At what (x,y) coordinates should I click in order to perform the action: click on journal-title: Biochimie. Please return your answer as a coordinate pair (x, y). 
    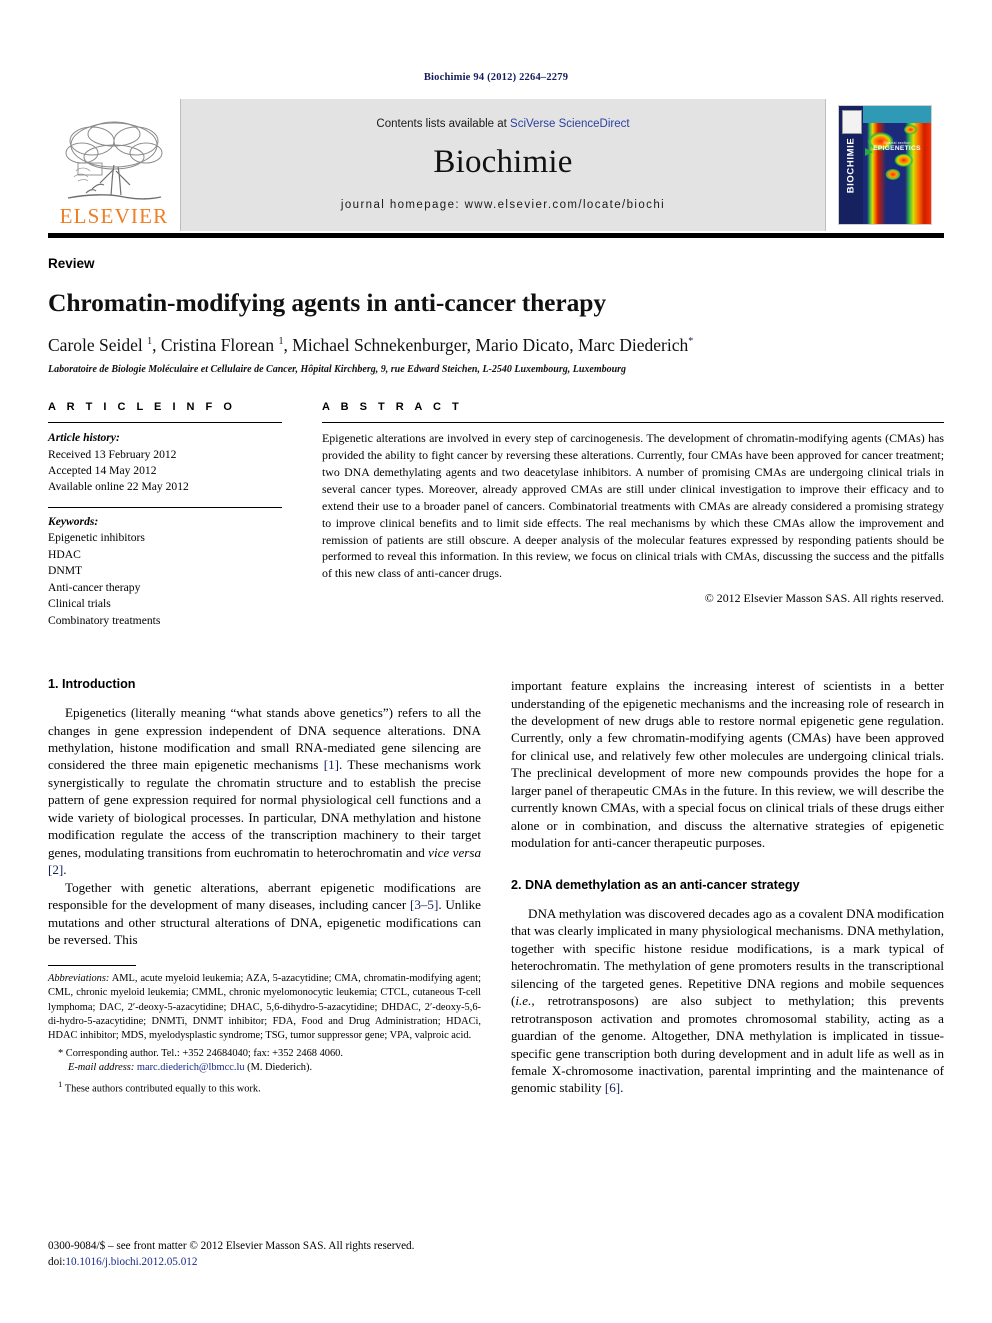
    Looking at the image, I should click on (503, 161).